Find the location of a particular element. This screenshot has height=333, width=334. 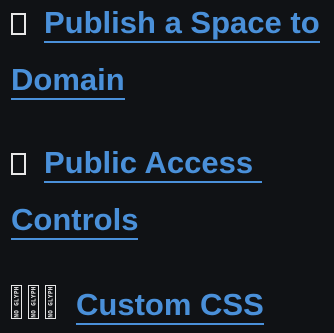

public-access-controls-link: Public Access is located at coordinates (153, 164).